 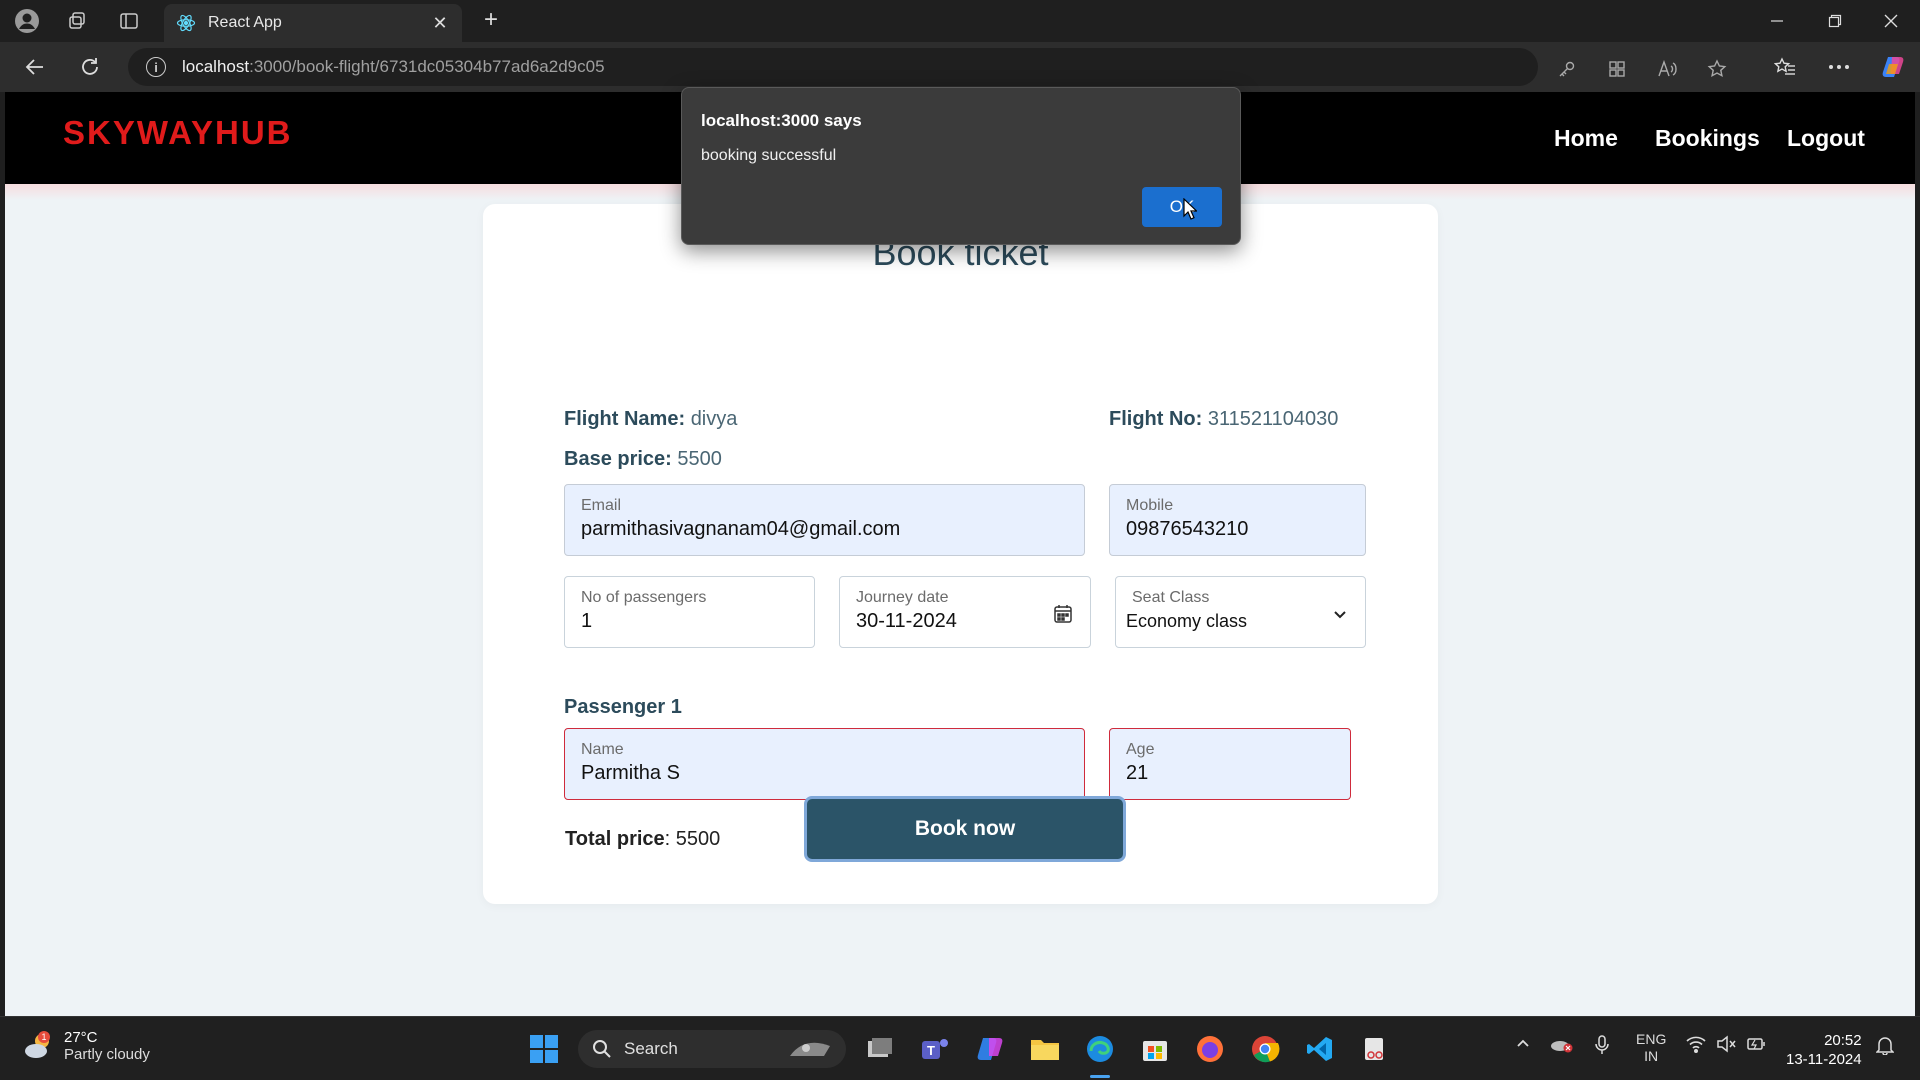 What do you see at coordinates (1210, 1049) in the screenshot?
I see `firefox-icon` at bounding box center [1210, 1049].